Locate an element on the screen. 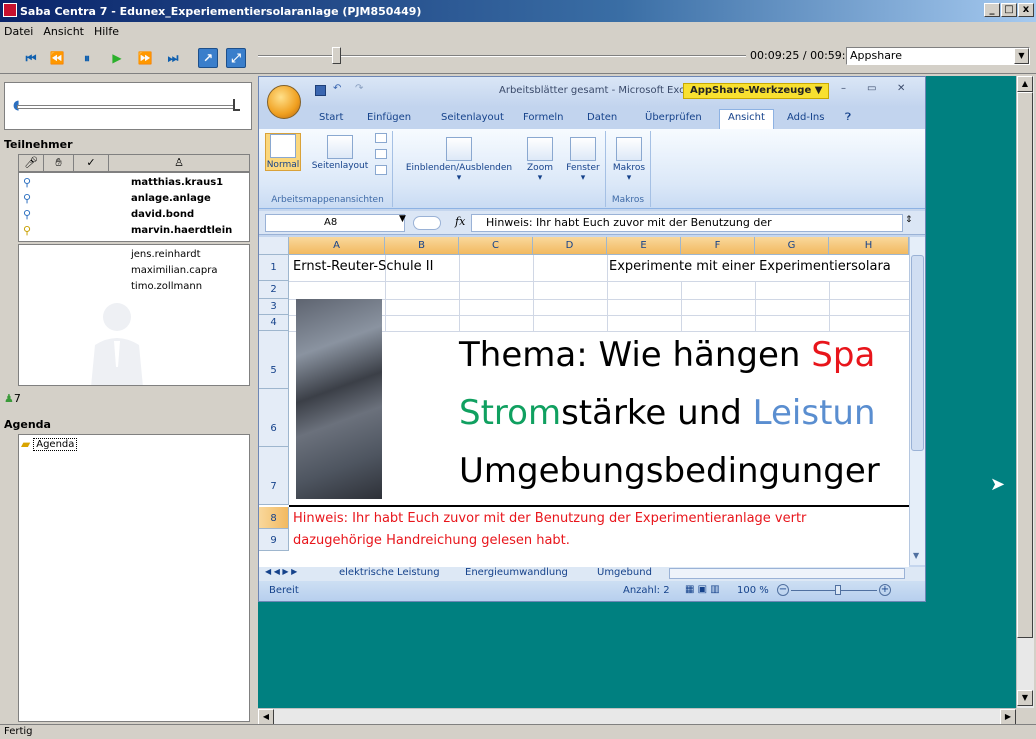  undo-icon: ↶ is located at coordinates (337, 88).